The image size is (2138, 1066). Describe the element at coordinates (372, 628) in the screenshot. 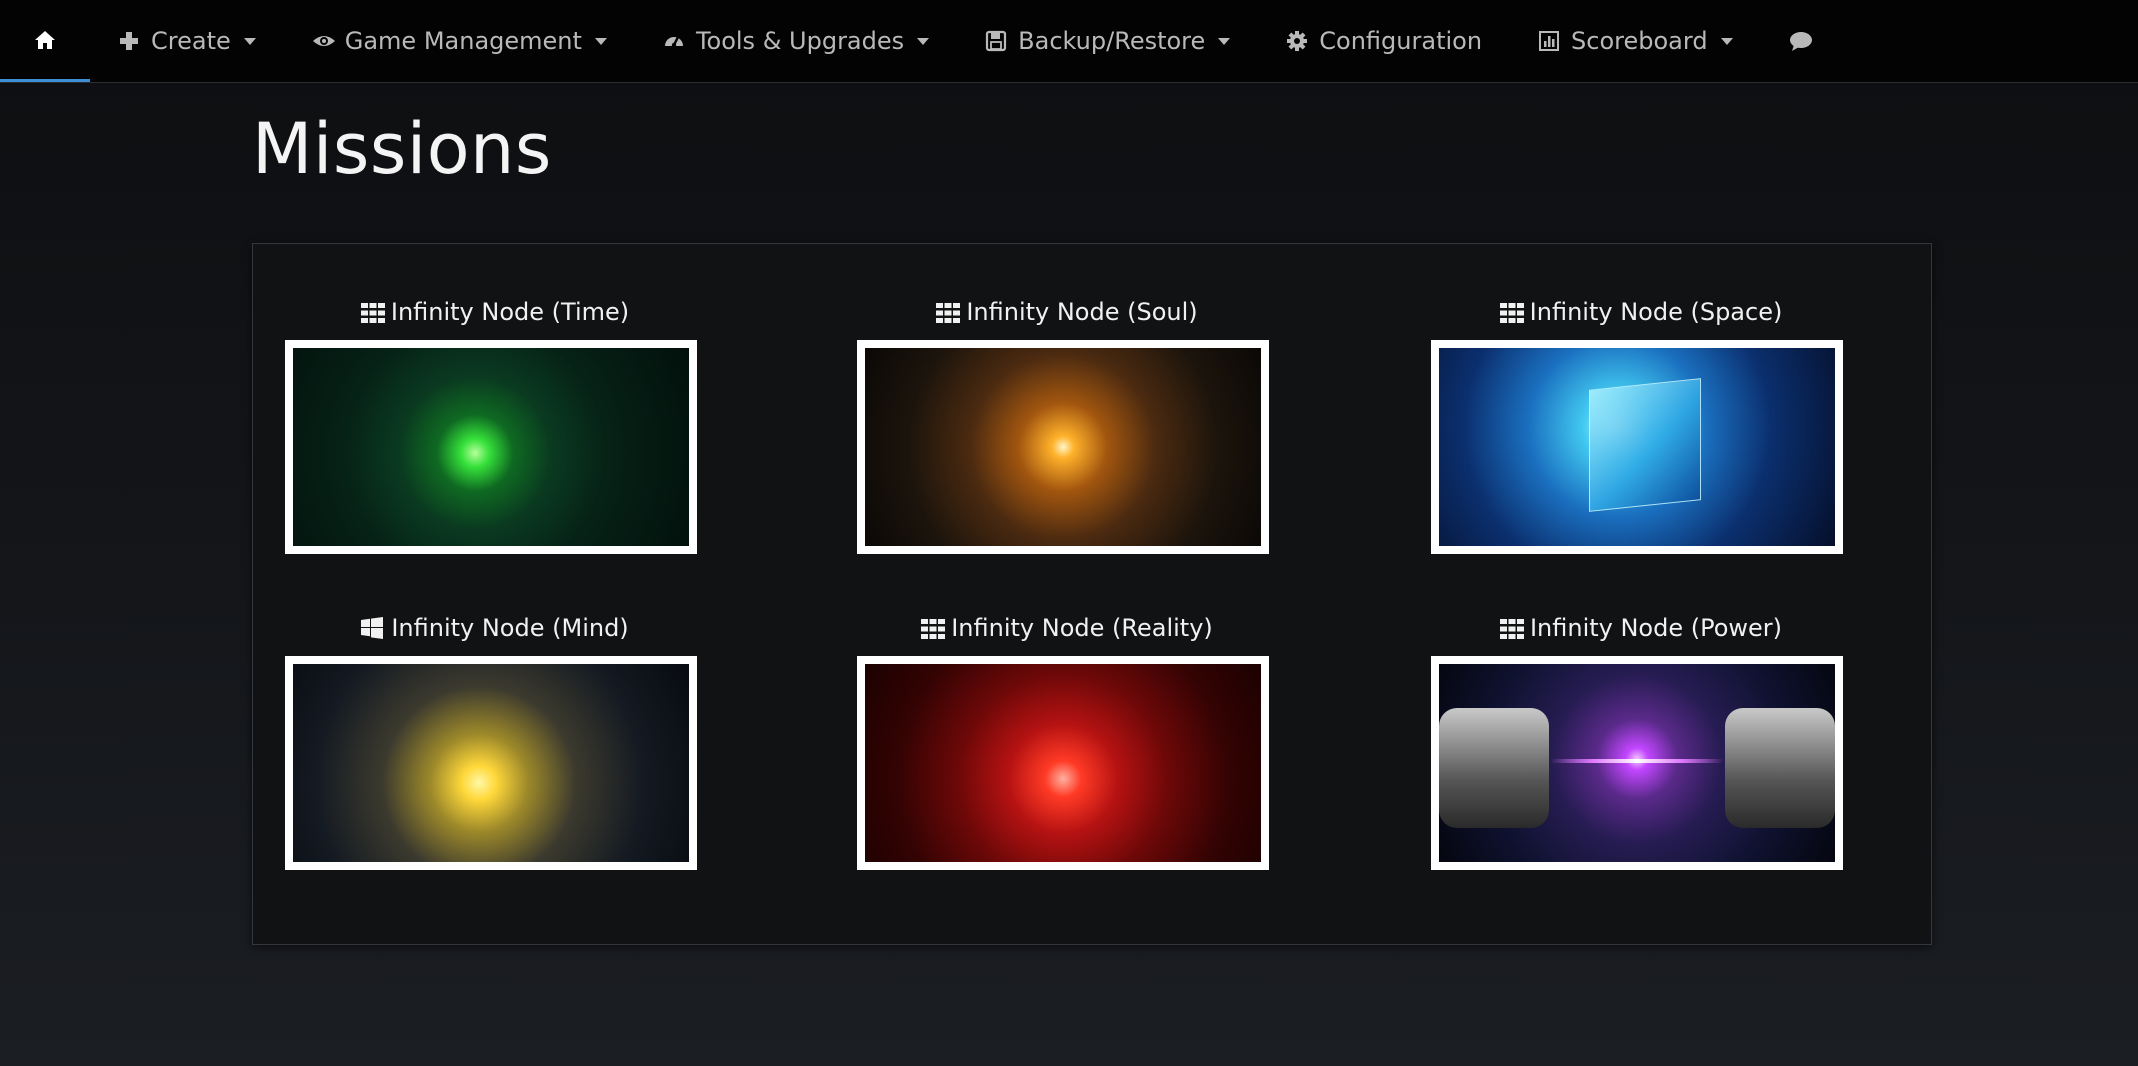

I see `windows-icon` at that location.